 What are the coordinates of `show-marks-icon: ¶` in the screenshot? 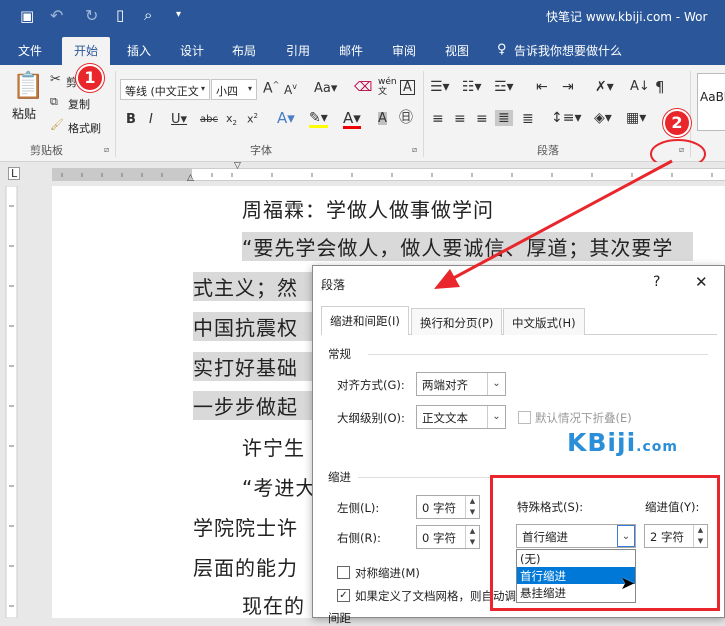 It's located at (660, 87).